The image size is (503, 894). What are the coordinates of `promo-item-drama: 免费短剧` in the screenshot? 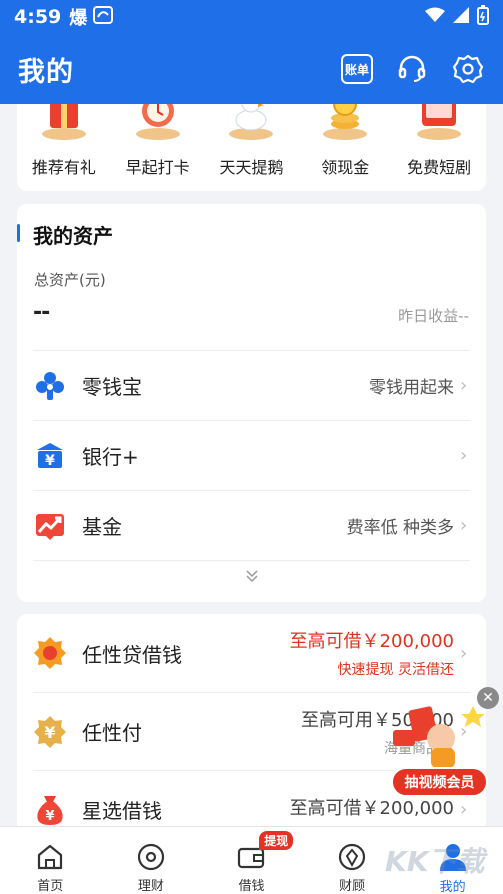 It's located at (439, 141).